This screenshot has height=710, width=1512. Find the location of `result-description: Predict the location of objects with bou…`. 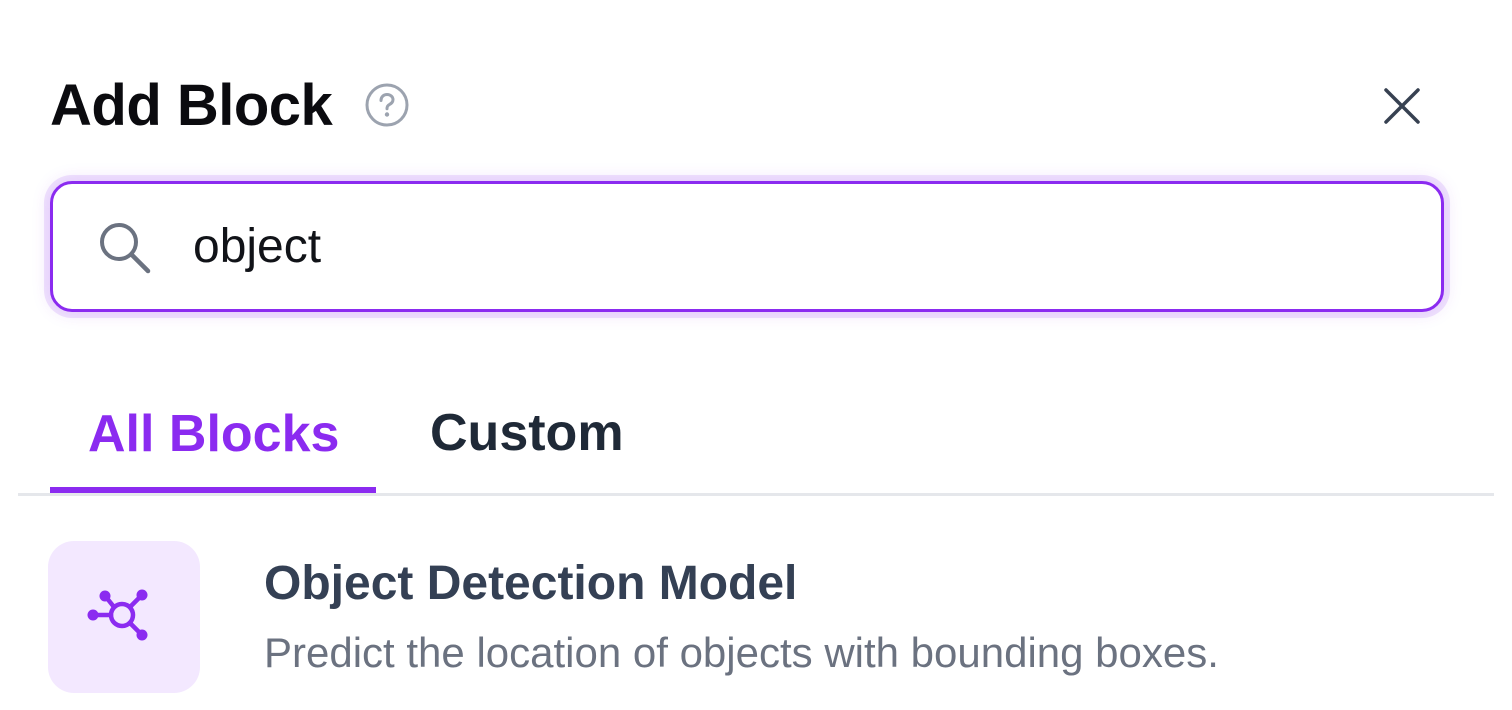

result-description: Predict the location of objects with bou… is located at coordinates (741, 652).